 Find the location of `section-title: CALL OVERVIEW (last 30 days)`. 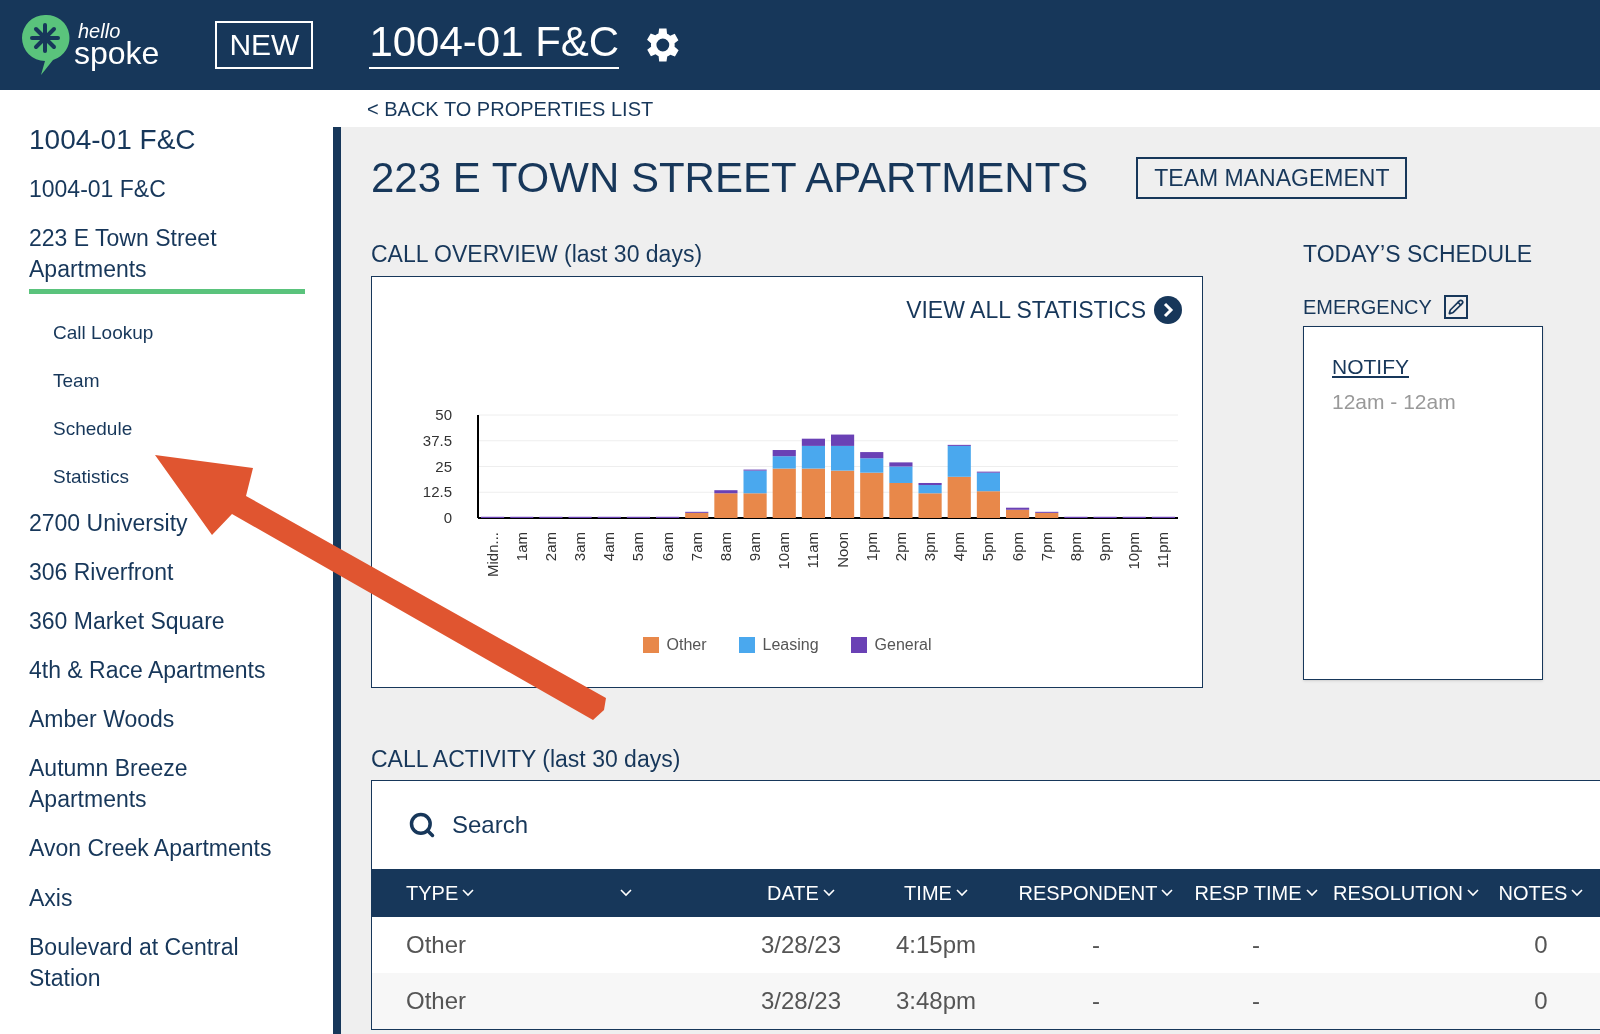

section-title: CALL OVERVIEW (last 30 days) is located at coordinates (537, 254).